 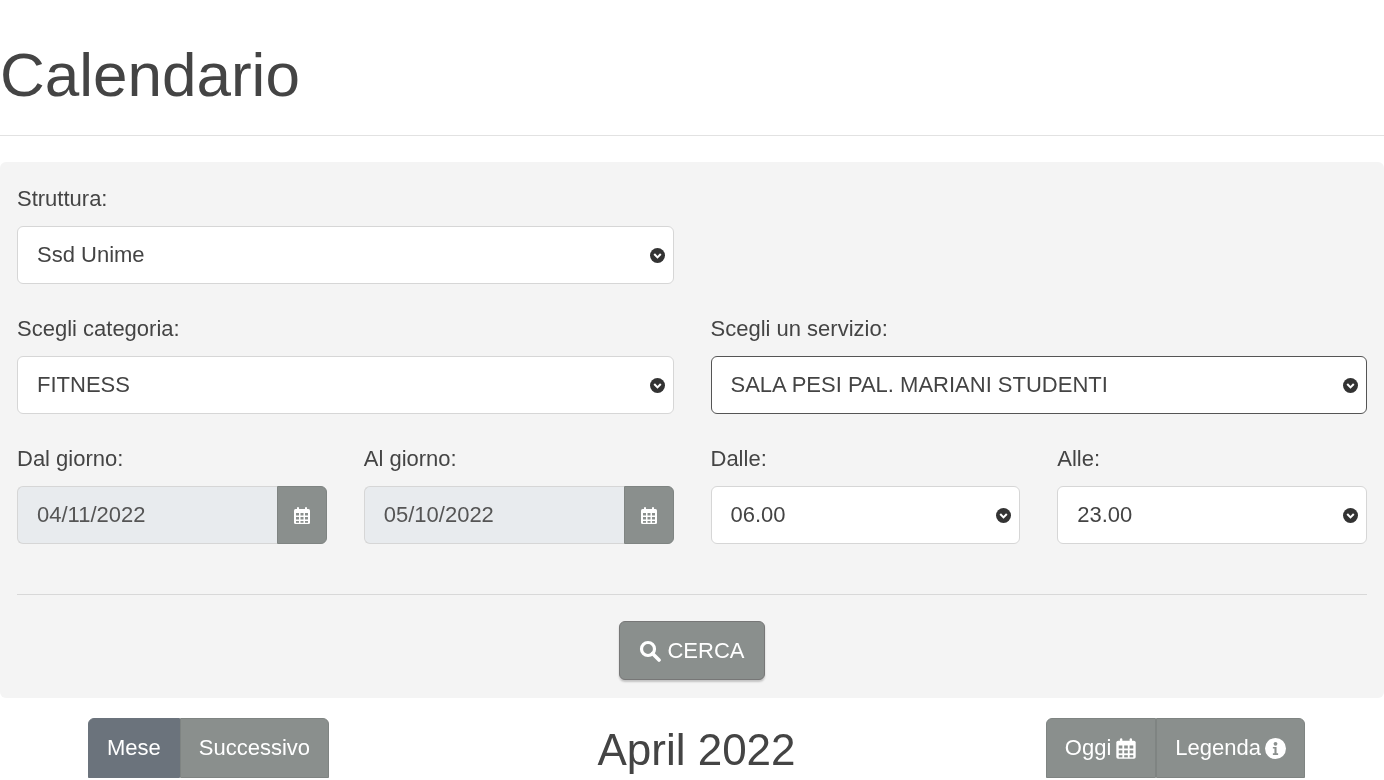 I want to click on today-button: Oggi, so click(x=1101, y=748).